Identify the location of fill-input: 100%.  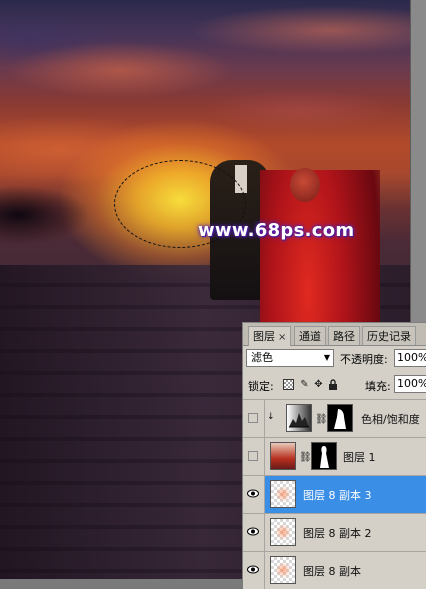
(410, 384).